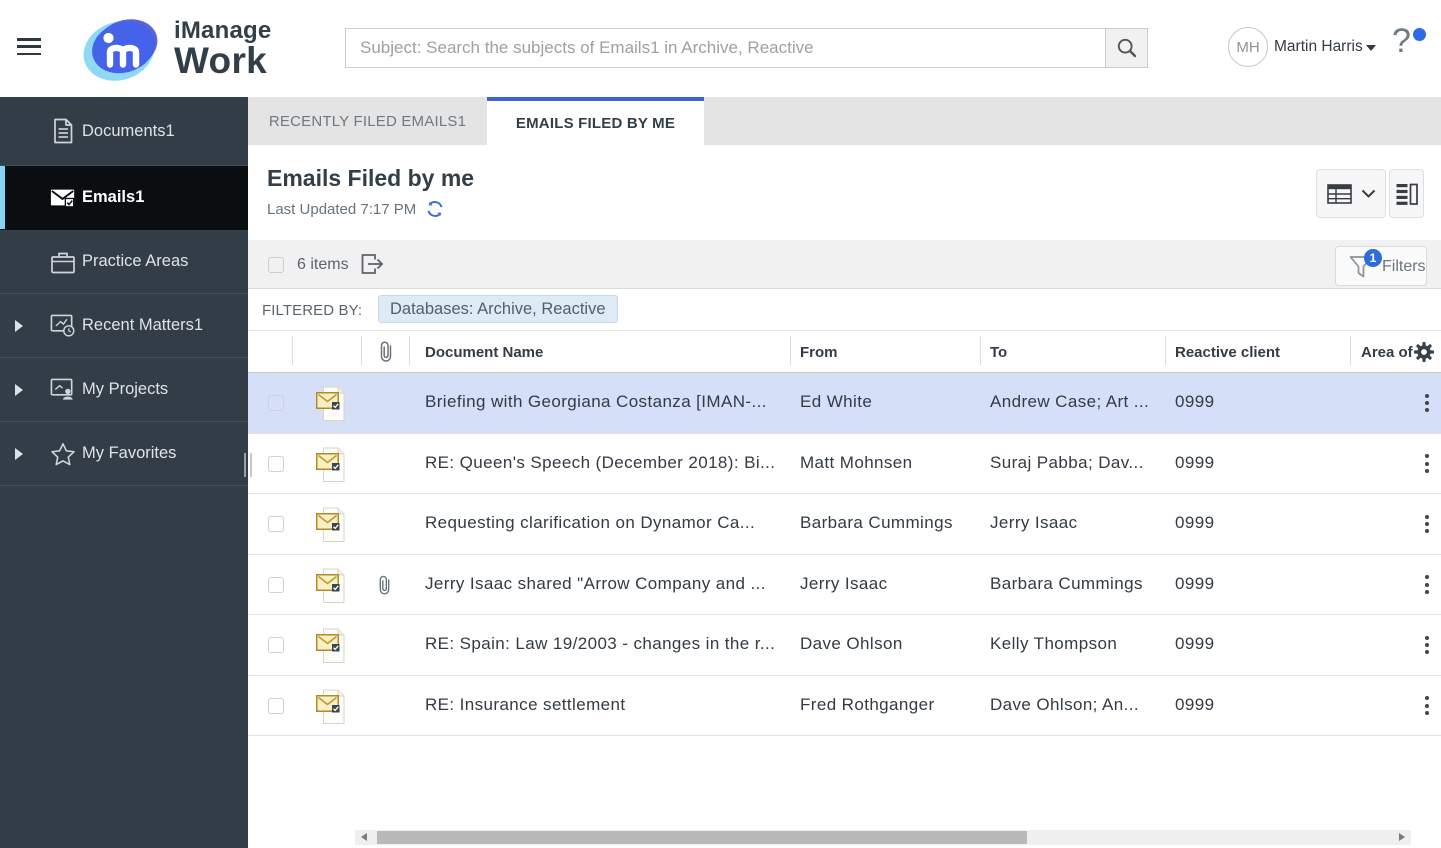 Image resolution: width=1441 pixels, height=848 pixels. I want to click on cell-from: Fred Rothganger, so click(867, 704).